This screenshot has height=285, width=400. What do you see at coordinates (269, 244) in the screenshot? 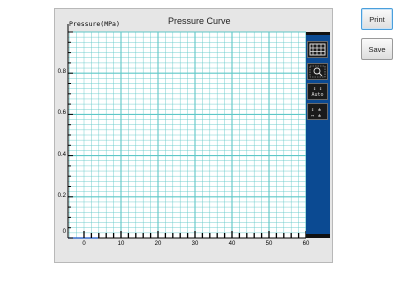
I see `x-tick-label: 50` at bounding box center [269, 244].